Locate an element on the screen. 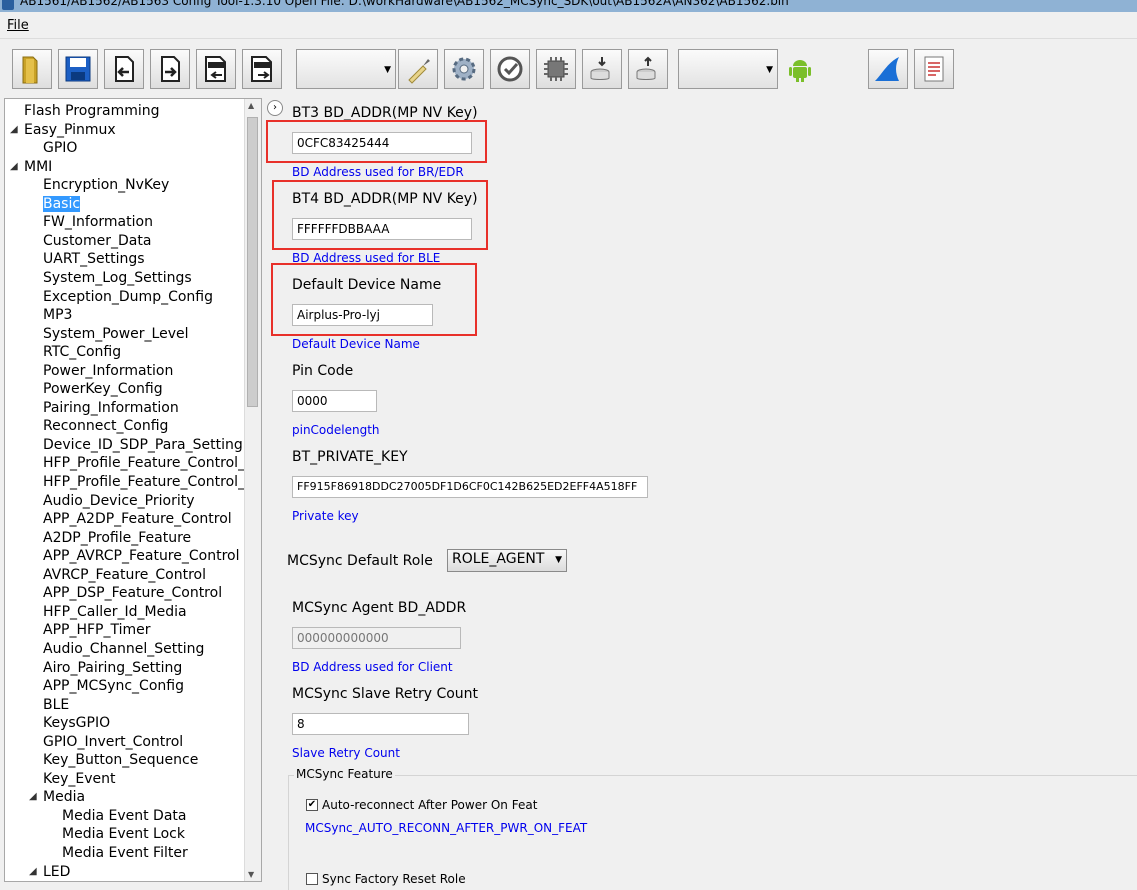 The image size is (1137, 890). clock-check-icon is located at coordinates (510, 69).